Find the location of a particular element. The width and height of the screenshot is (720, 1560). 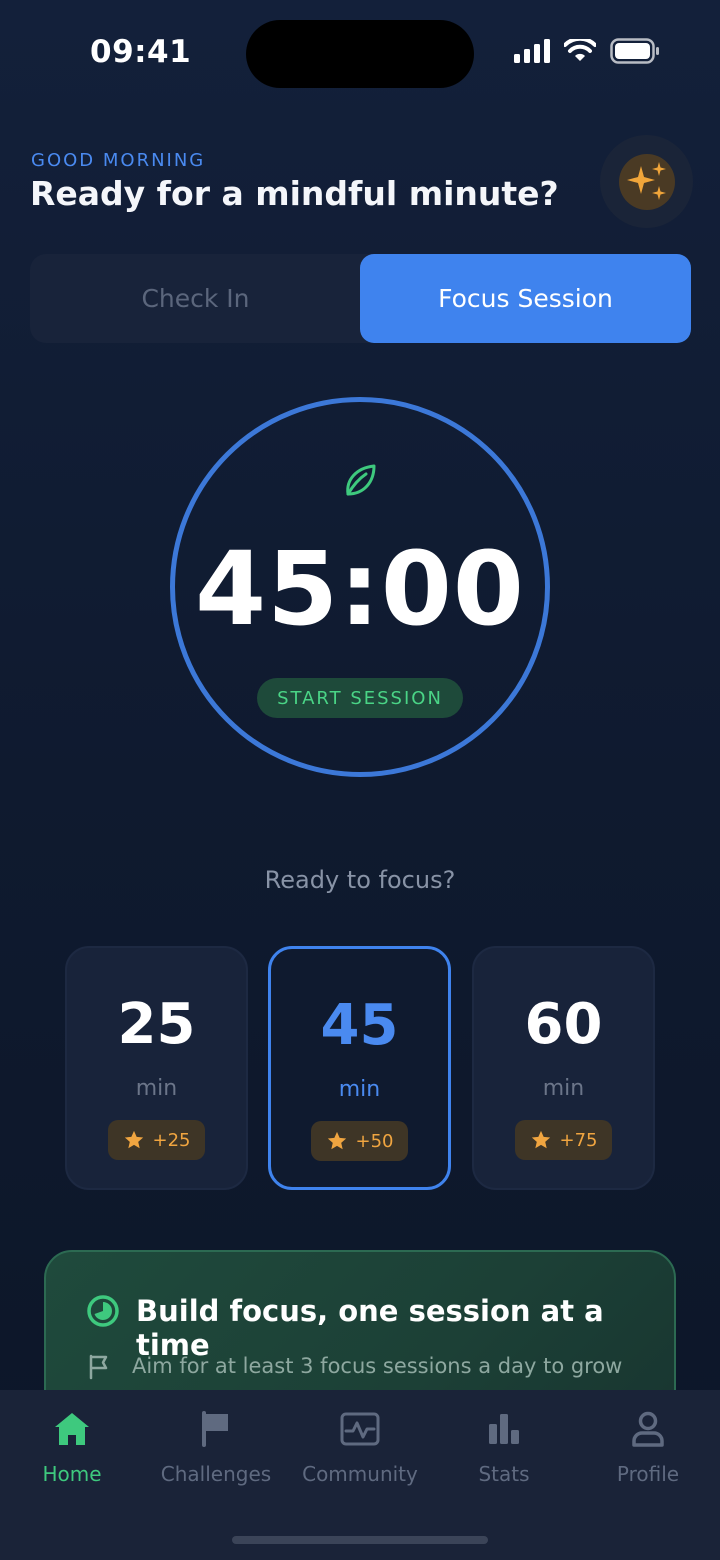

dynamic-island is located at coordinates (360, 54).